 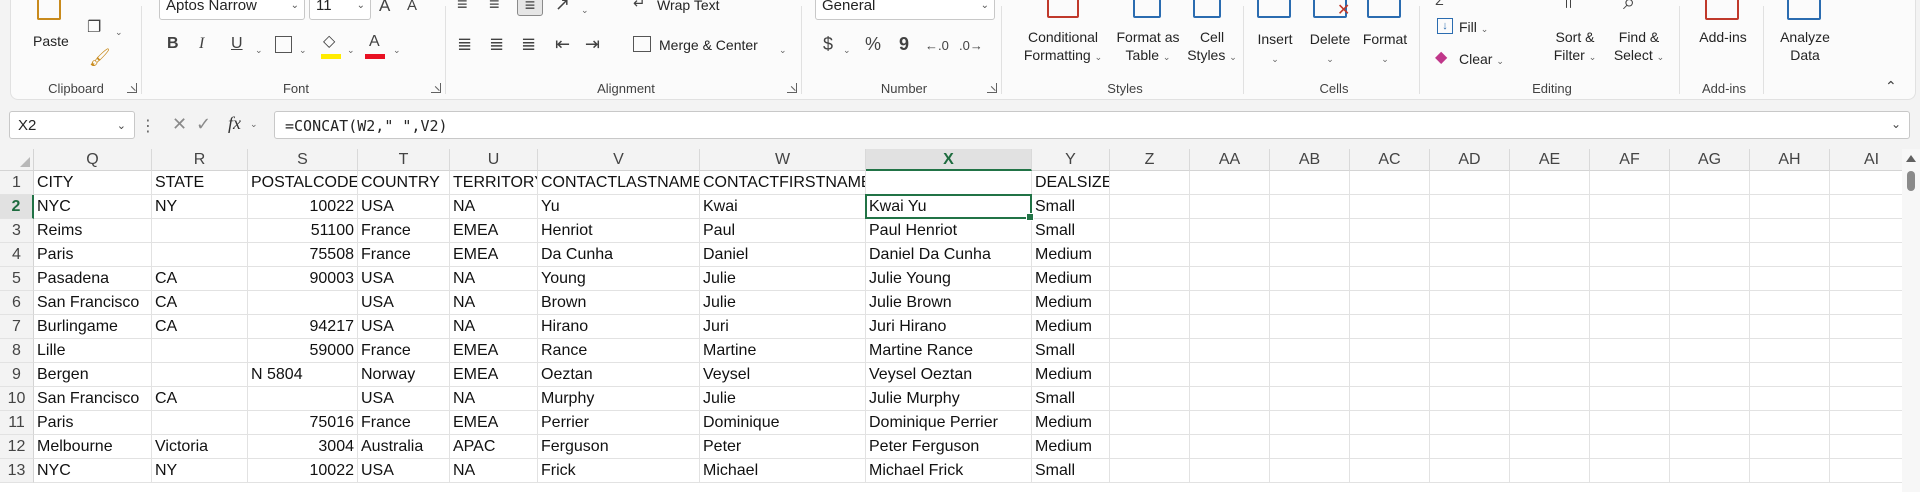 I want to click on cell-ah5, so click(x=1790, y=279).